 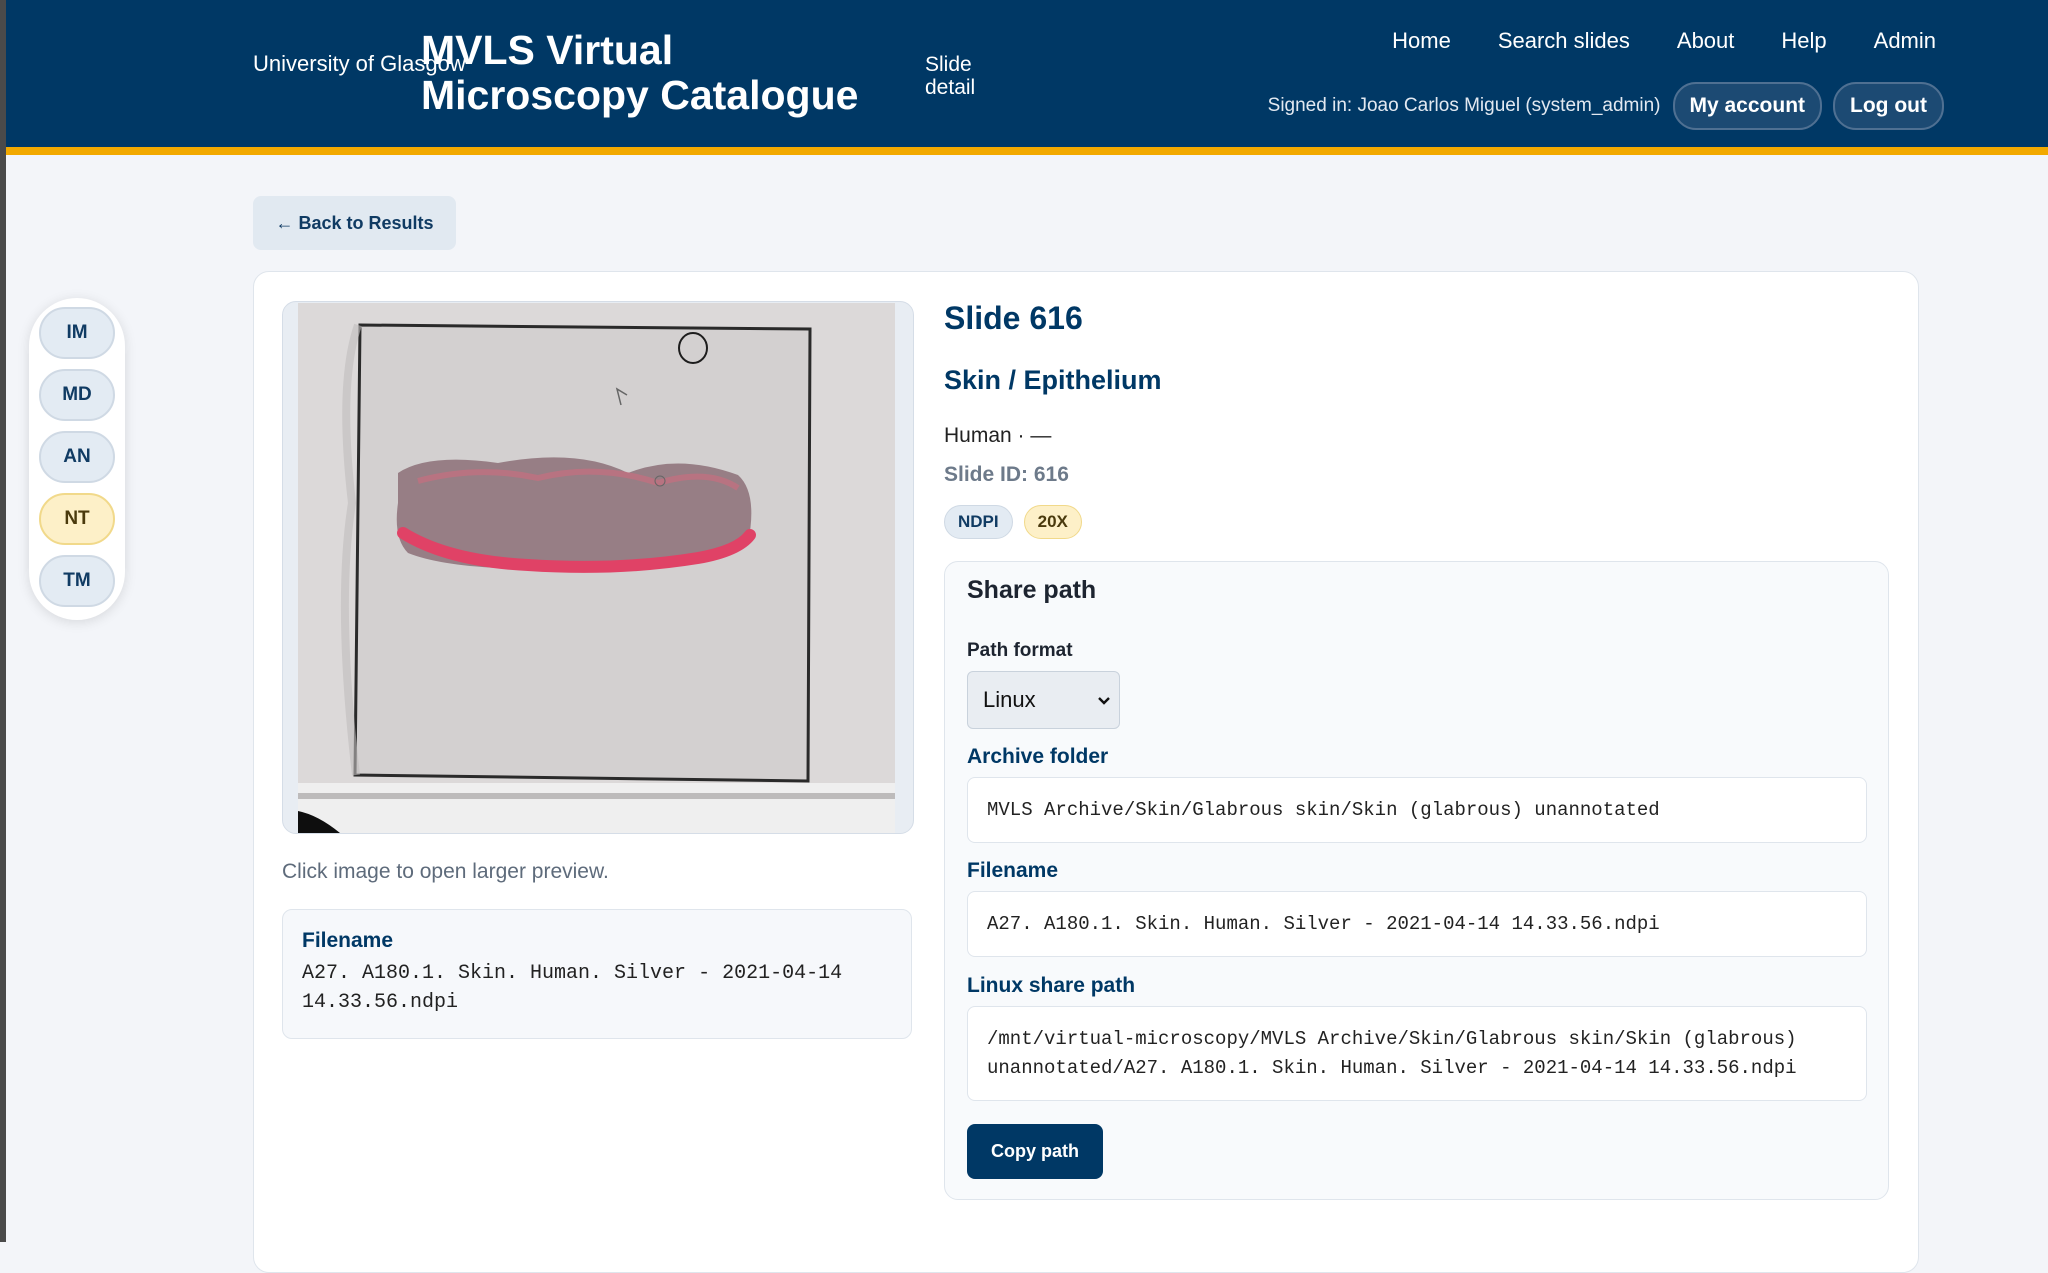 What do you see at coordinates (1803, 41) in the screenshot?
I see `nav-help: Help` at bounding box center [1803, 41].